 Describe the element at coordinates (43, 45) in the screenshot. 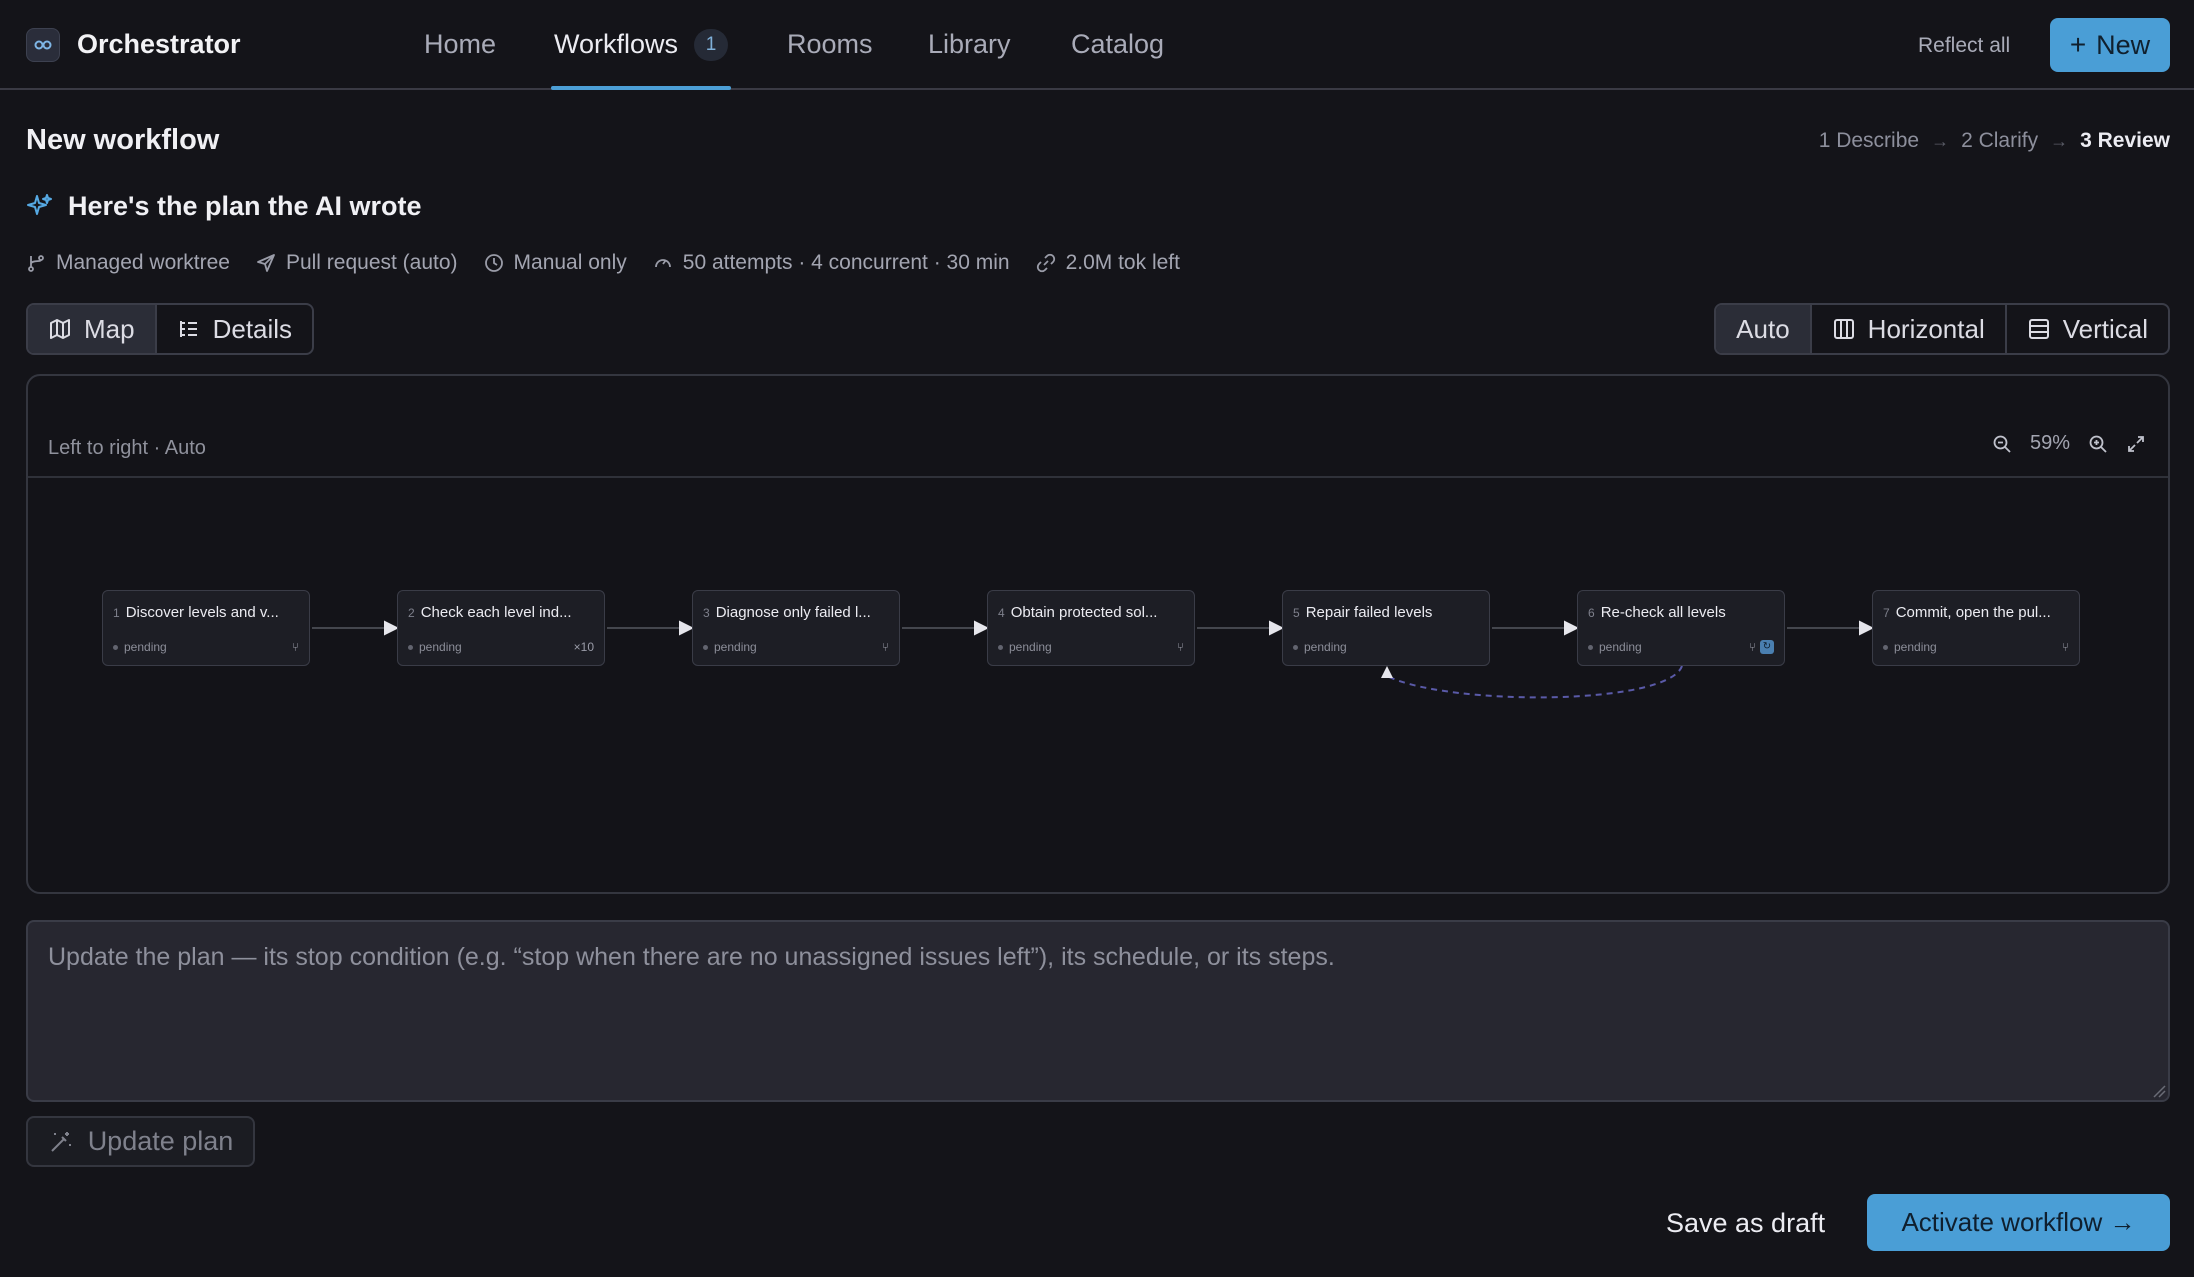

I see `app-logo-icon` at that location.